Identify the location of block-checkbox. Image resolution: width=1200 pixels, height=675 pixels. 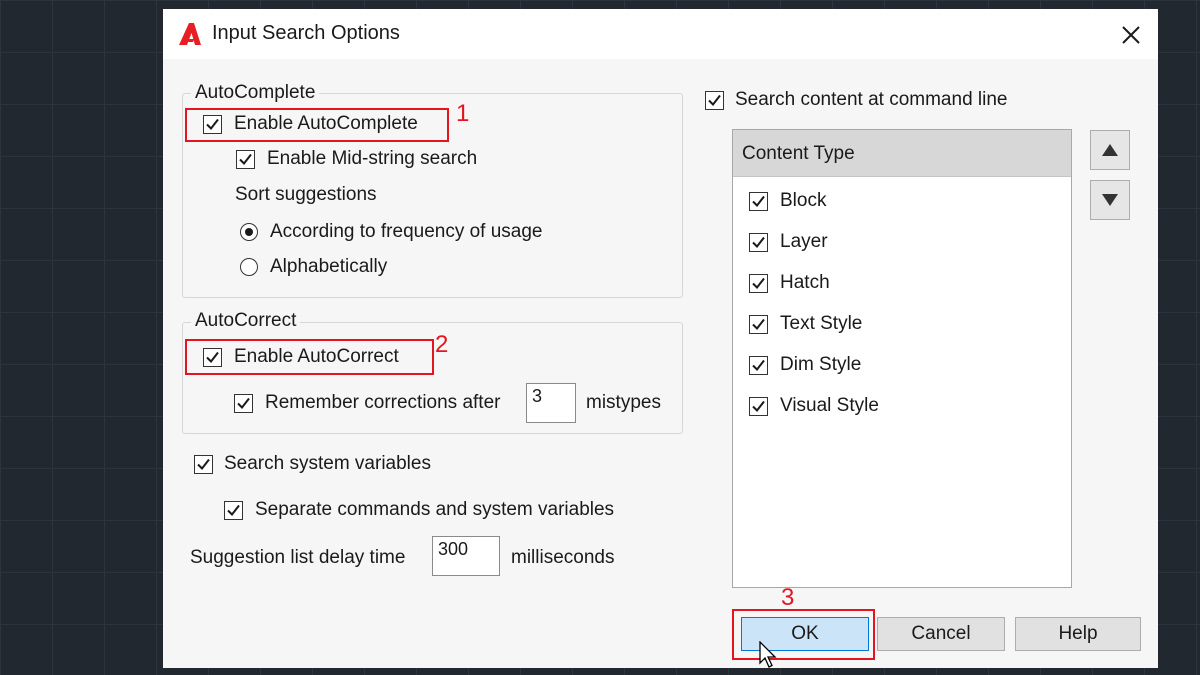
(758, 201).